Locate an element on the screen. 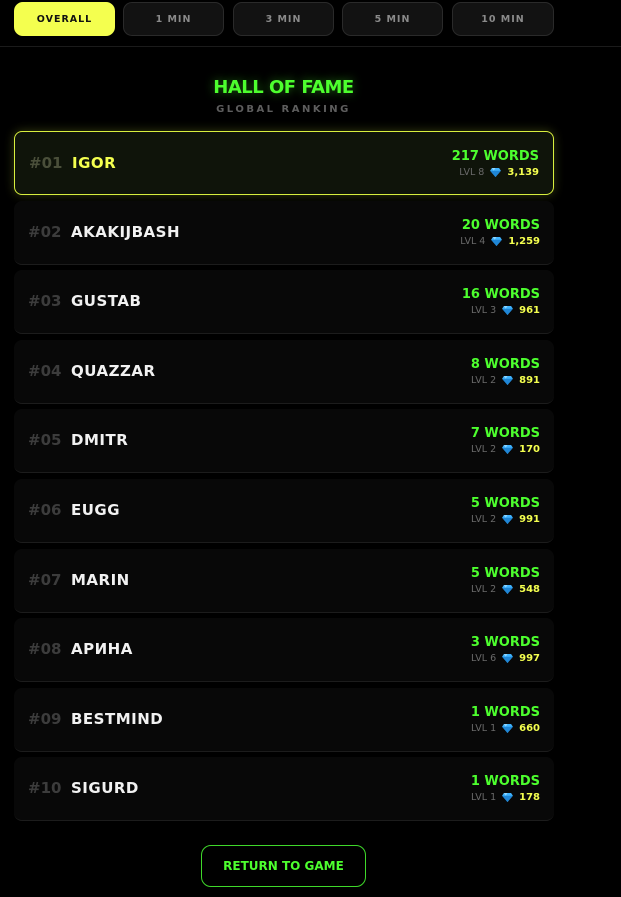 The image size is (621, 897). player-meta: LVL 2 170 is located at coordinates (505, 449).